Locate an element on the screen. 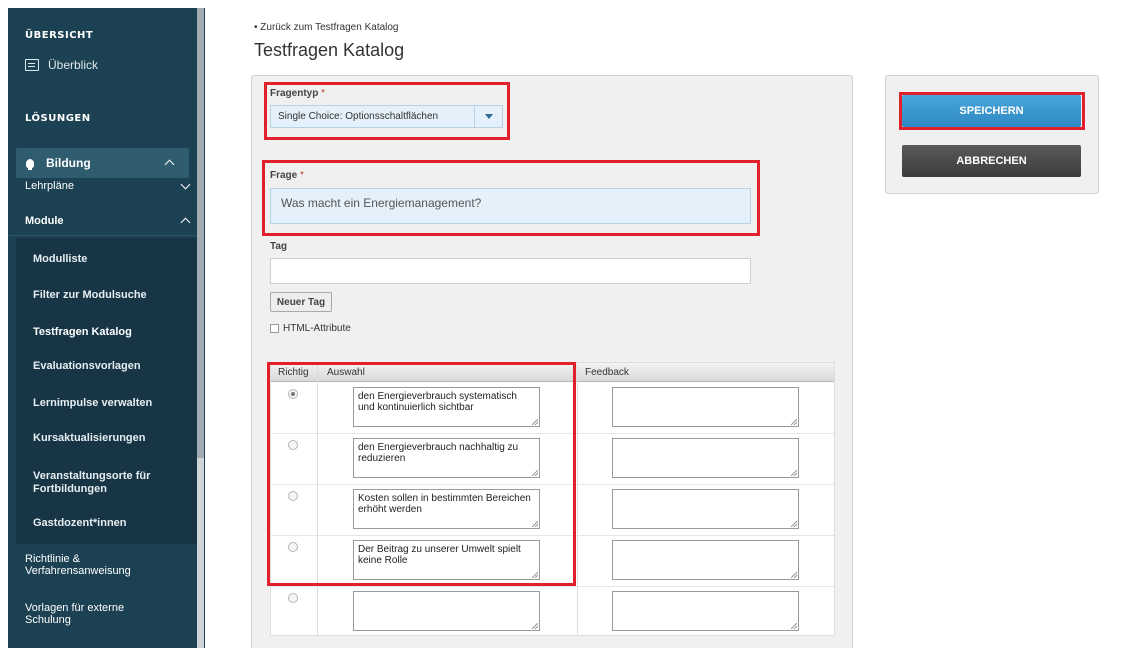 The image size is (1128, 648). sidebar-item-label: Bildung is located at coordinates (68, 163).